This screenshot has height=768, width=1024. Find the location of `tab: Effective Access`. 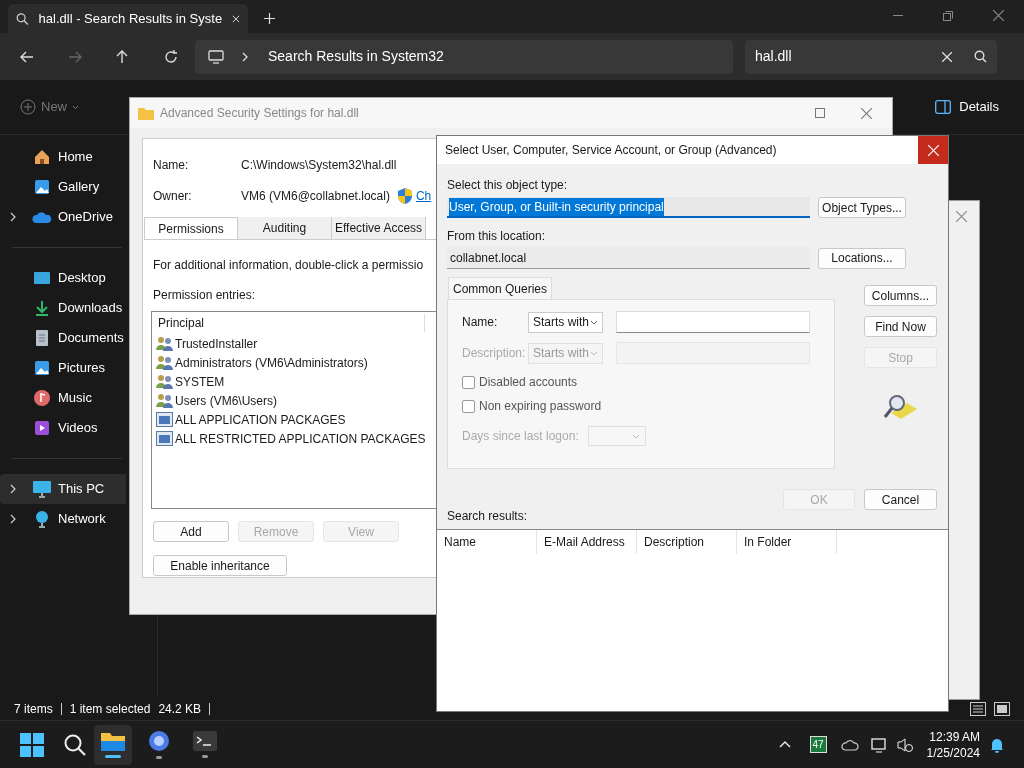

tab: Effective Access is located at coordinates (379, 228).